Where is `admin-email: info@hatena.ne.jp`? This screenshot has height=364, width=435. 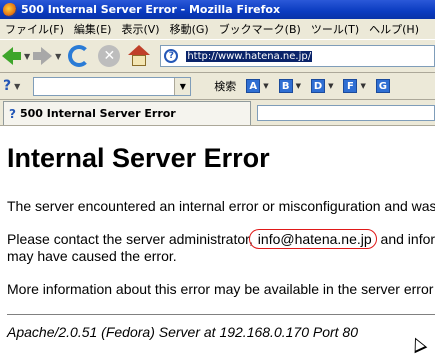 admin-email: info@hatena.ne.jp is located at coordinates (312, 239).